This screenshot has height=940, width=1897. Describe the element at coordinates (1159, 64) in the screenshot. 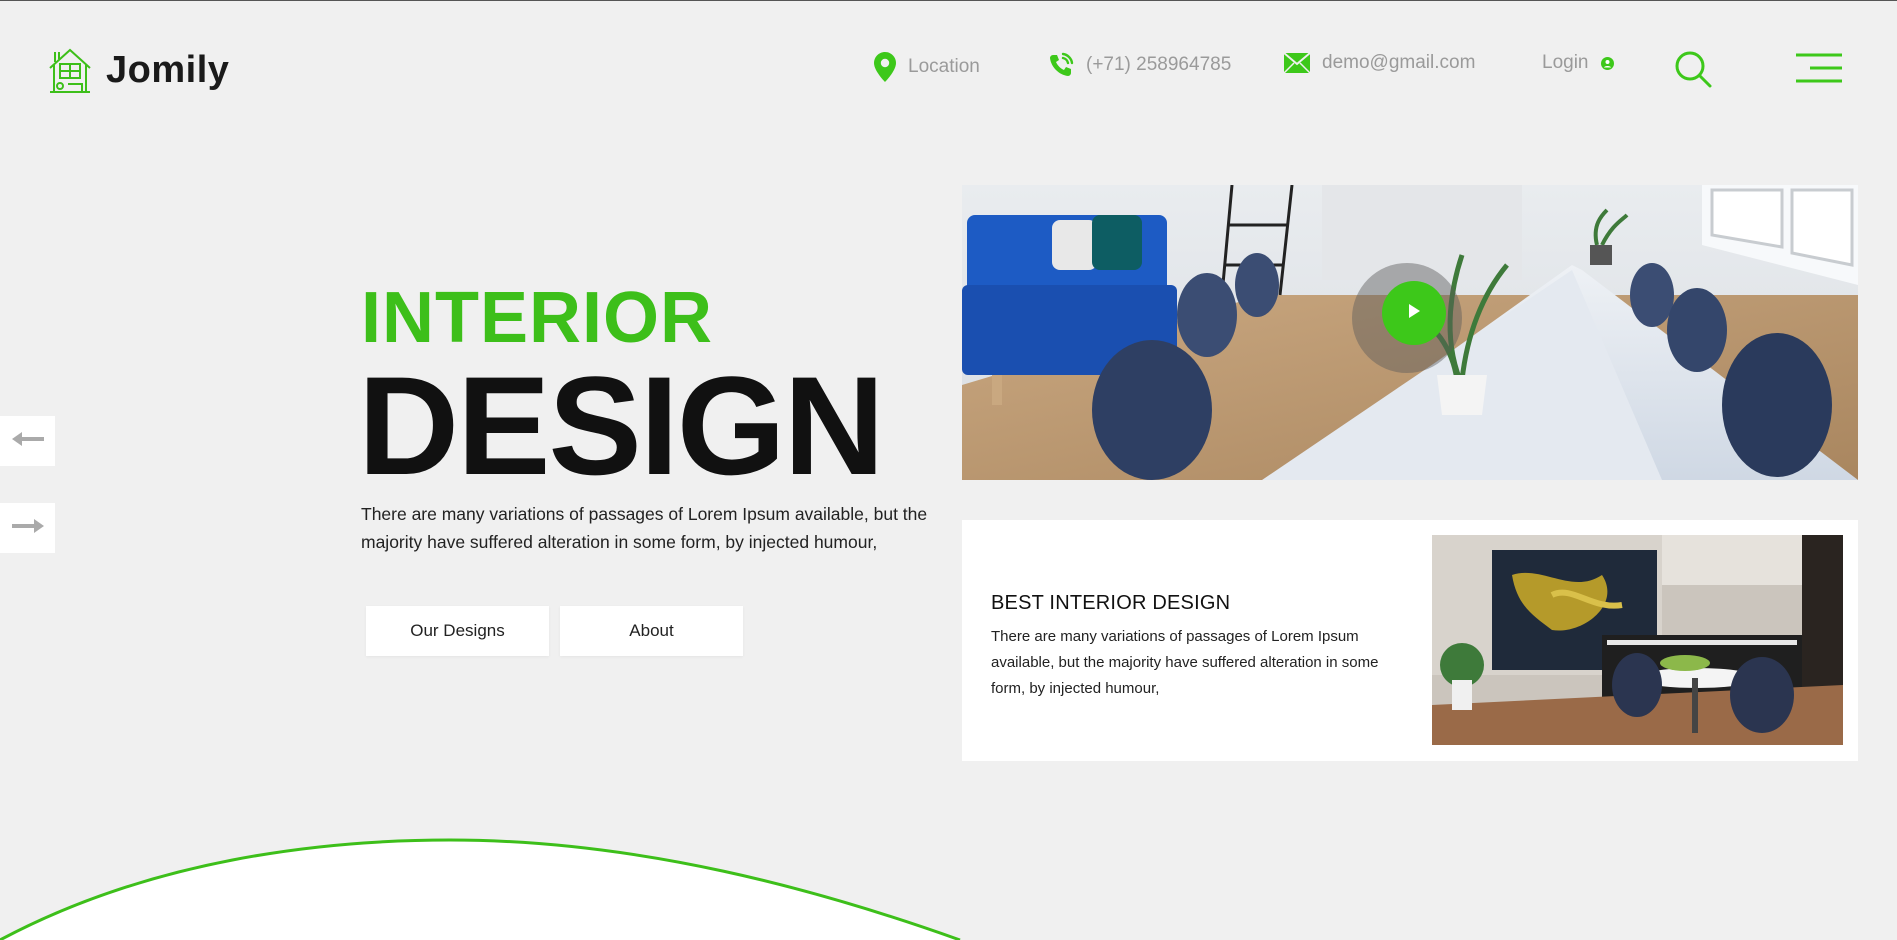

I see `phone-label: (+71) 258964785` at that location.